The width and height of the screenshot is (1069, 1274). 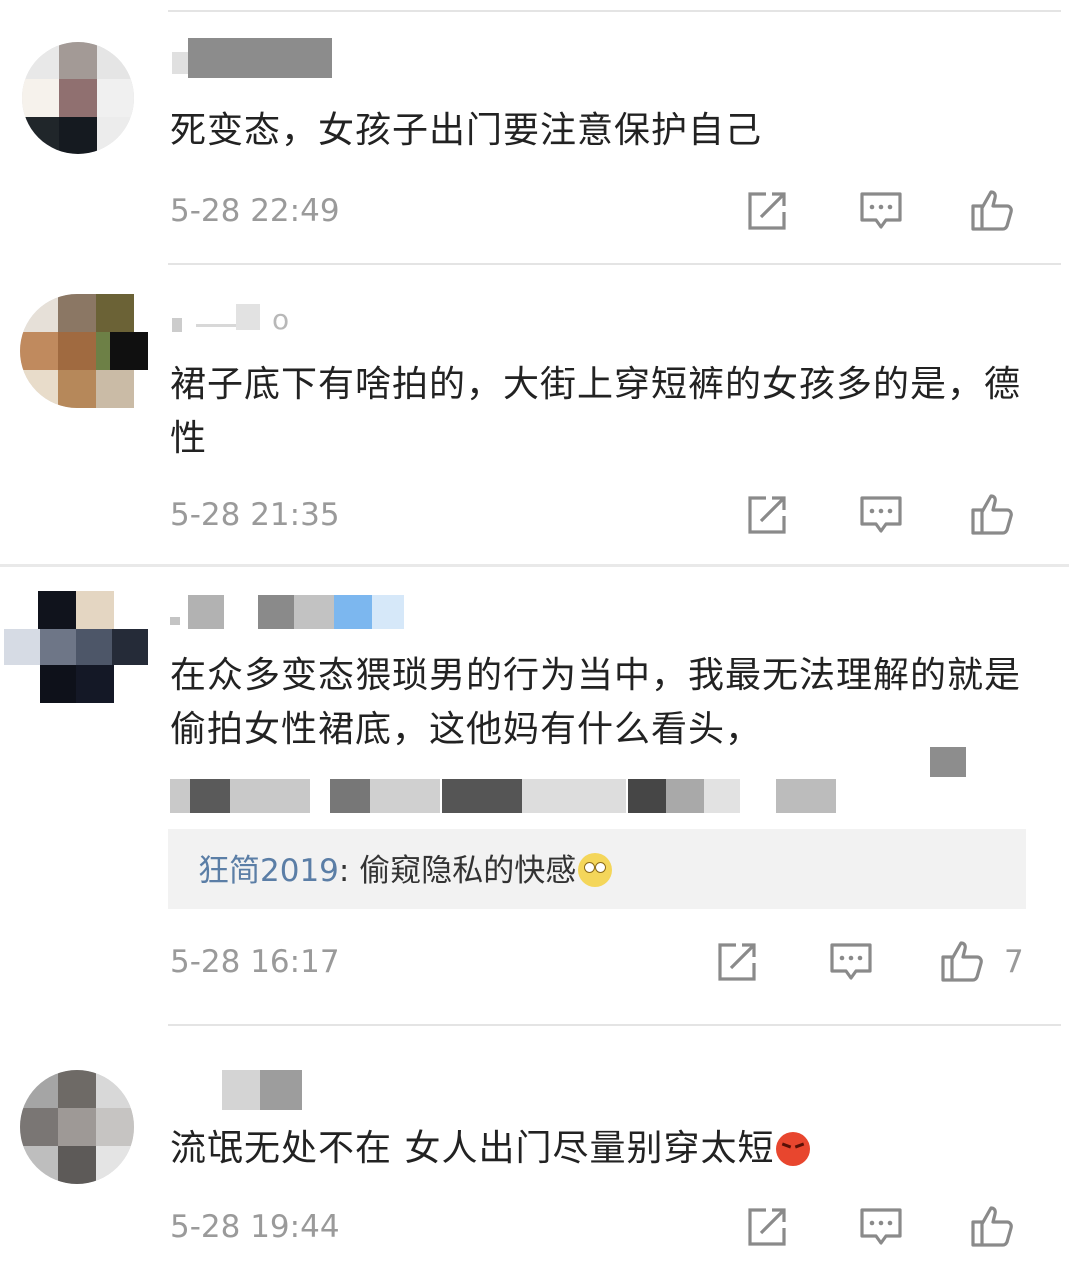 I want to click on username-fragment: o, so click(x=281, y=319).